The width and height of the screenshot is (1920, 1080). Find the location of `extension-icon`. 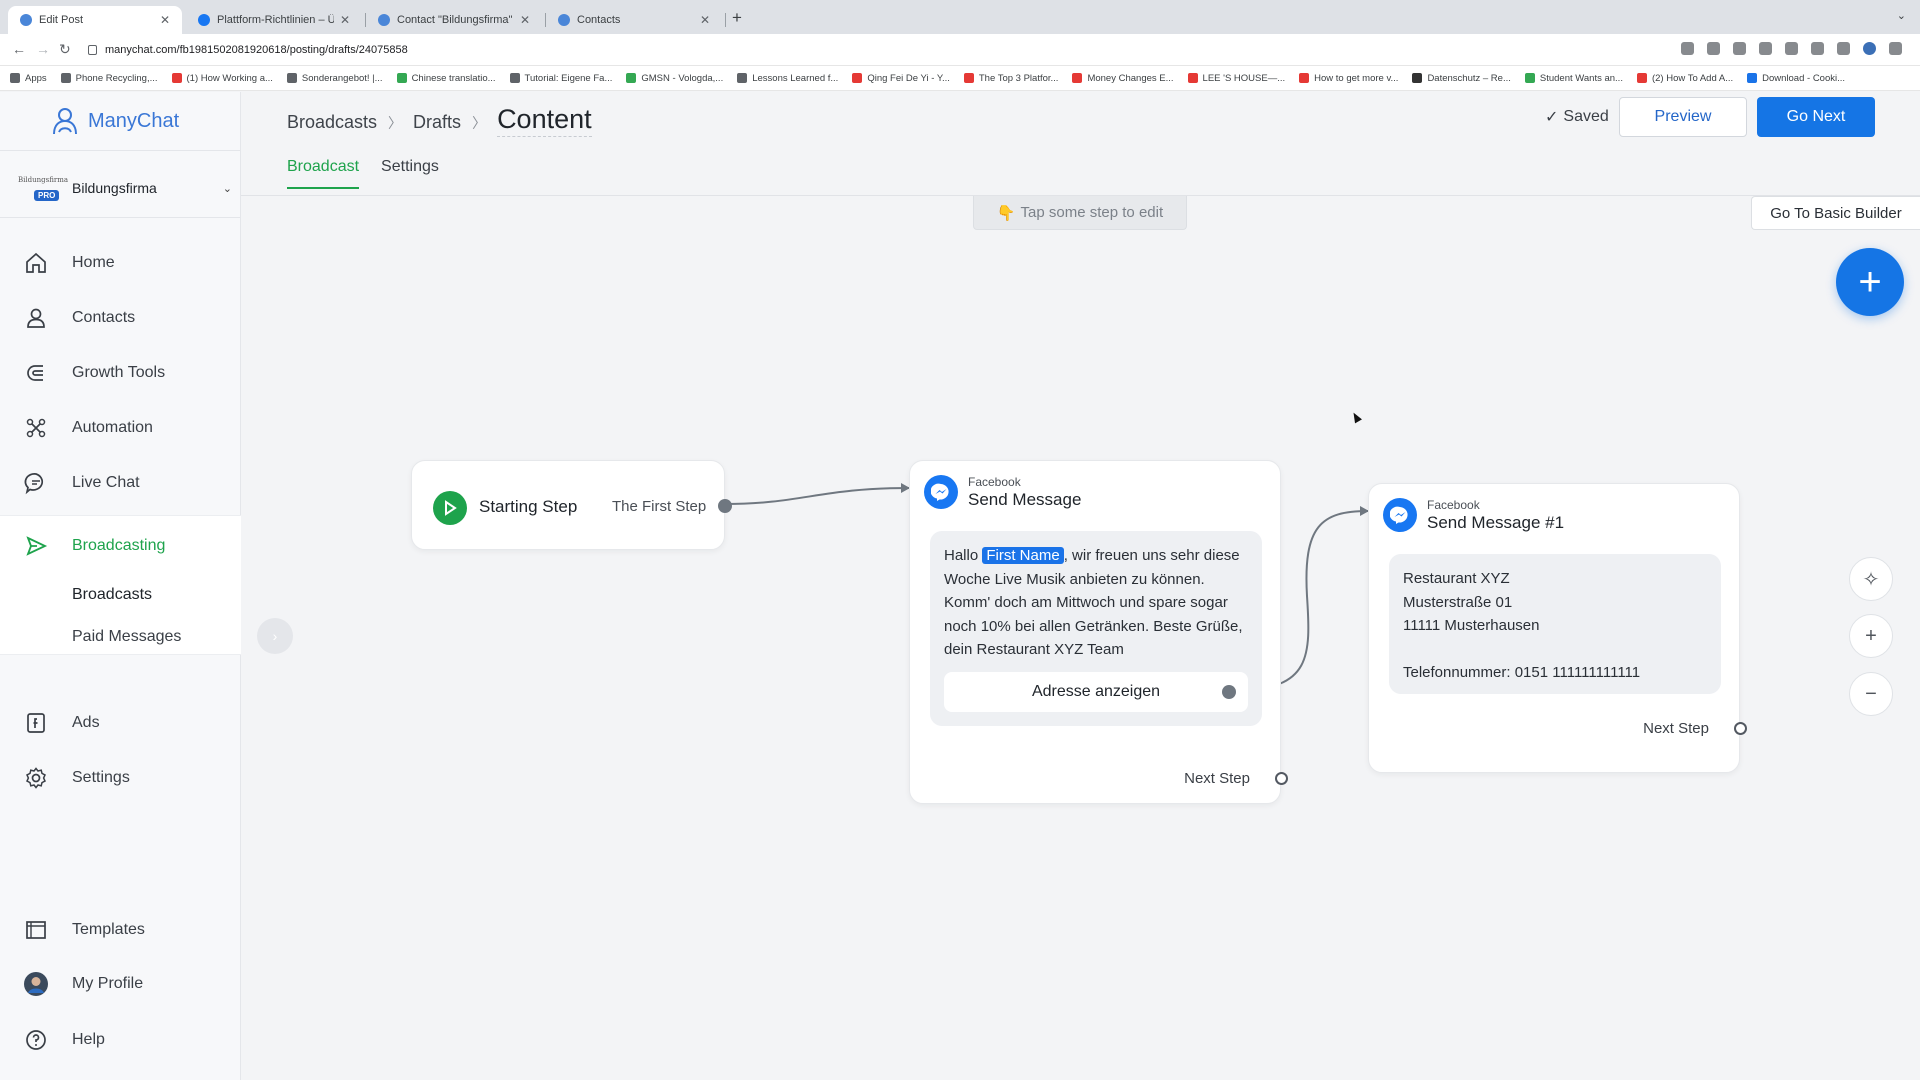

extension-icon is located at coordinates (1791, 48).